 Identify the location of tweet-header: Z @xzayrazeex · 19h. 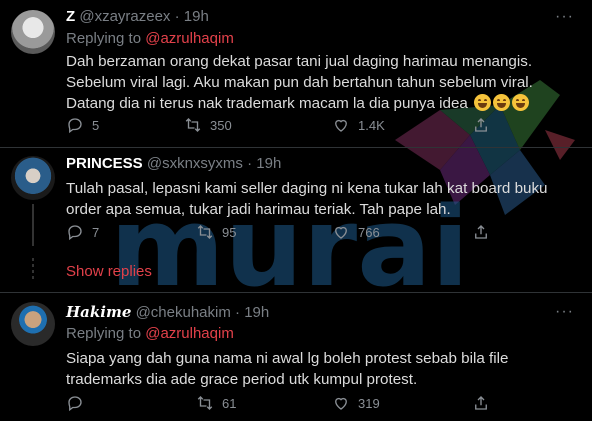
(137, 16).